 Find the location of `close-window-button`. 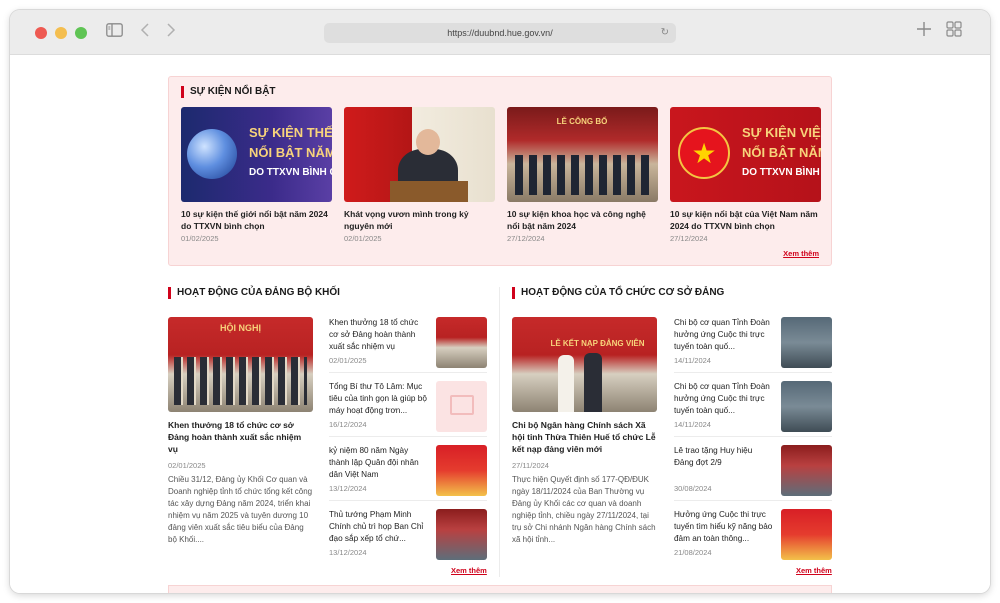

close-window-button is located at coordinates (41, 33).